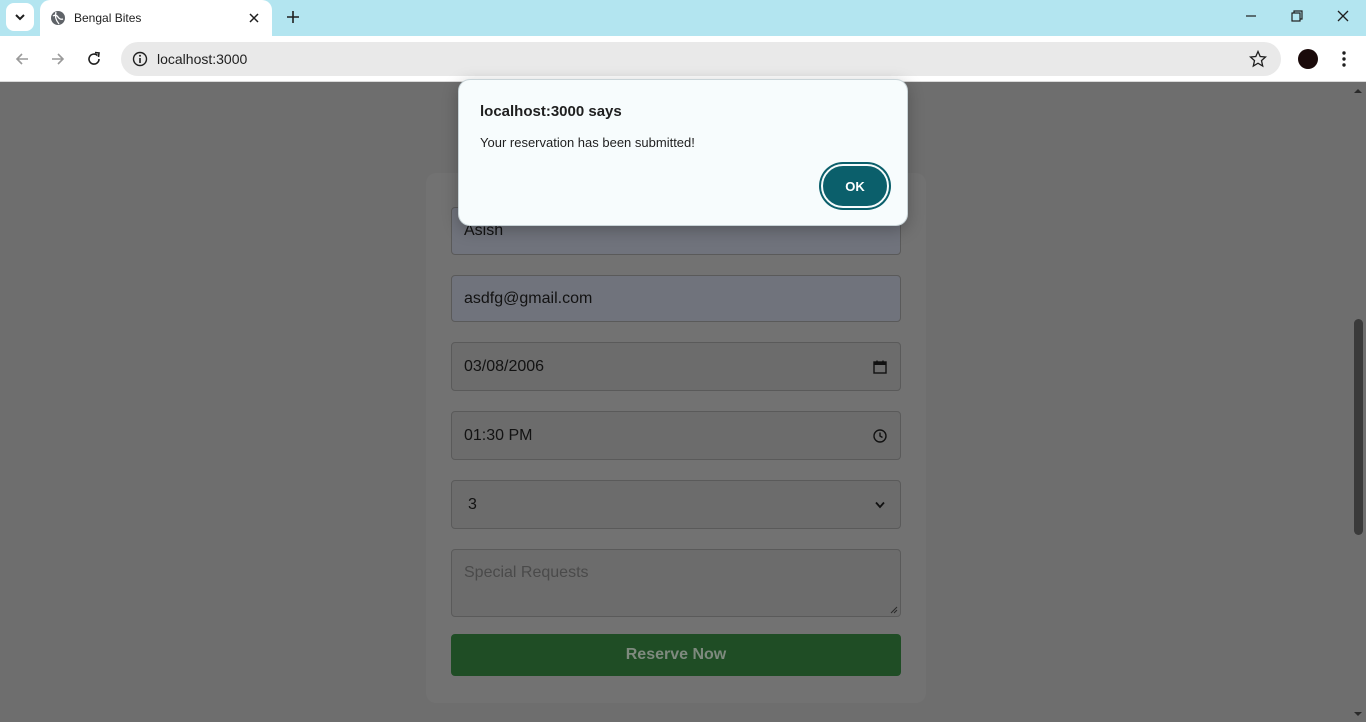  I want to click on reserve-now-button: Reserve Now, so click(676, 655).